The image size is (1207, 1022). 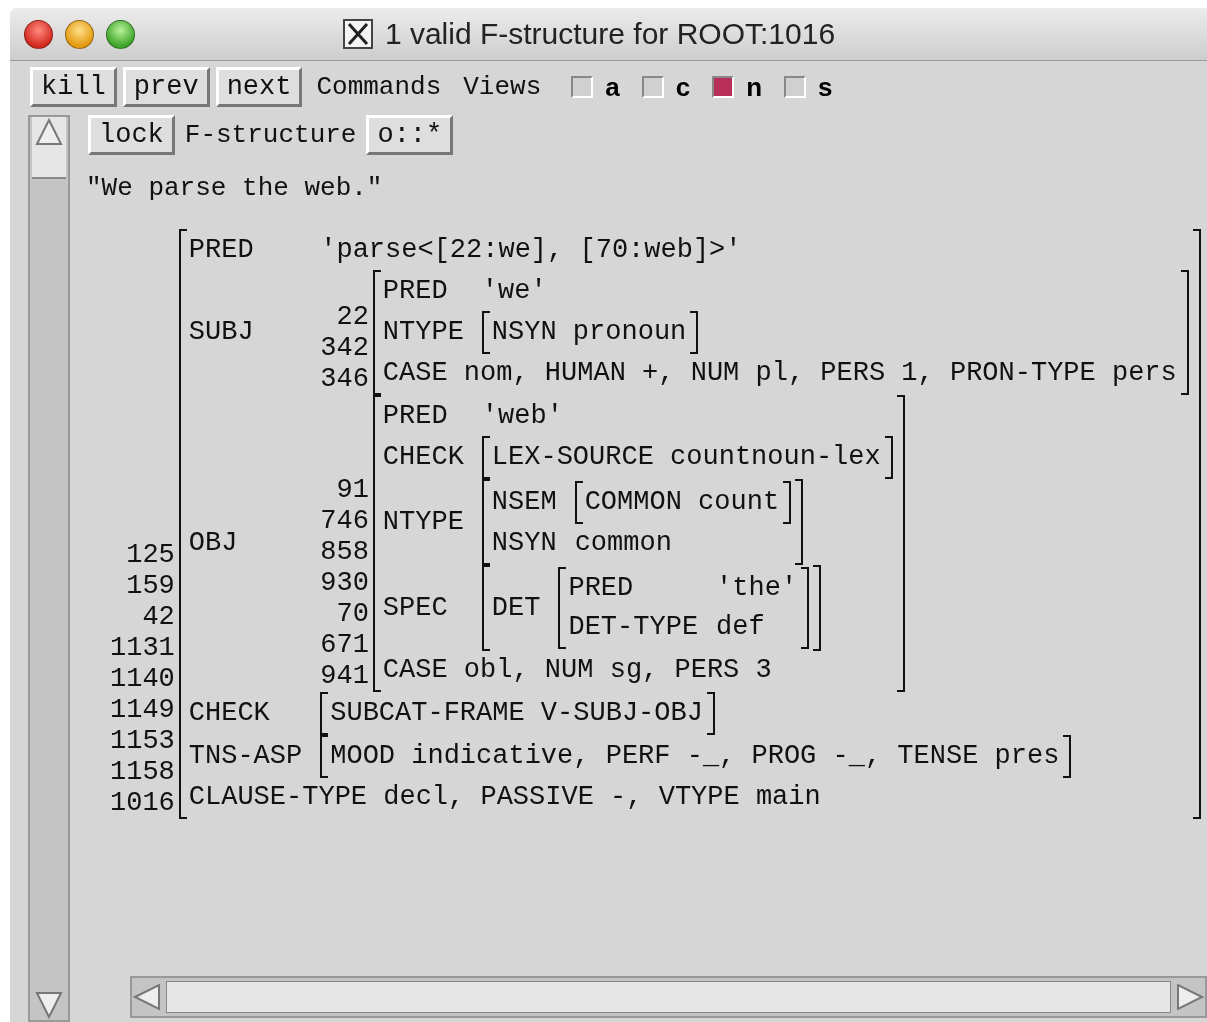 I want to click on node-id: 746, so click(x=344, y=521).